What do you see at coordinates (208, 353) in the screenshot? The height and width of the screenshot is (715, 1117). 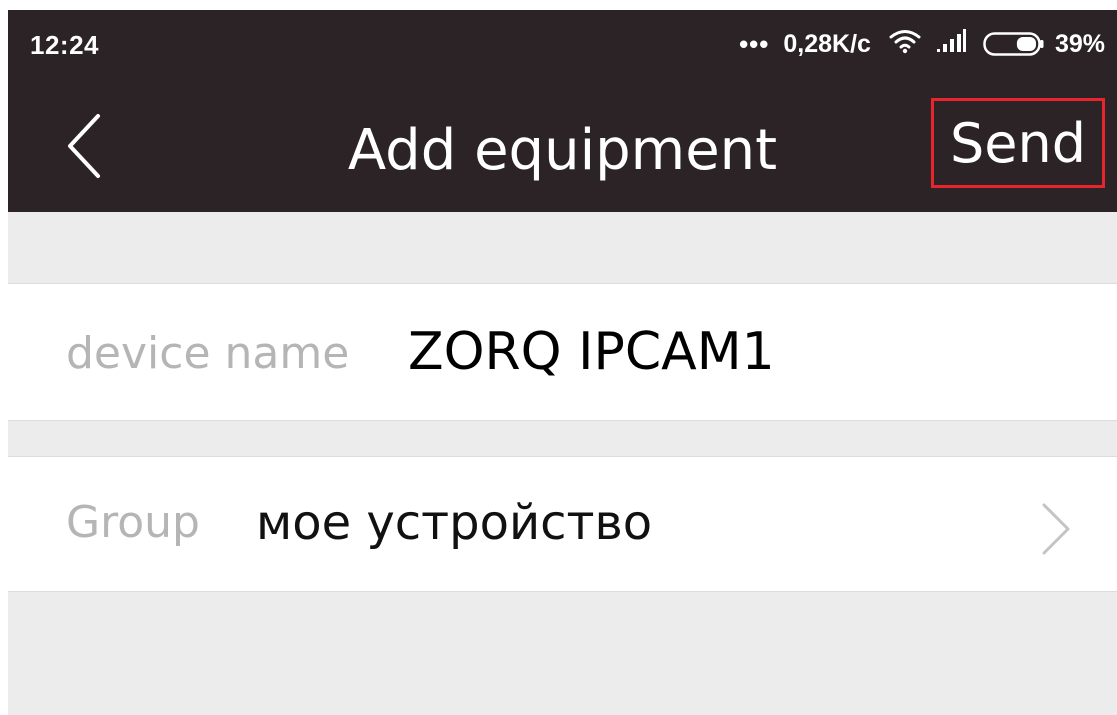 I see `device-name-label: device name` at bounding box center [208, 353].